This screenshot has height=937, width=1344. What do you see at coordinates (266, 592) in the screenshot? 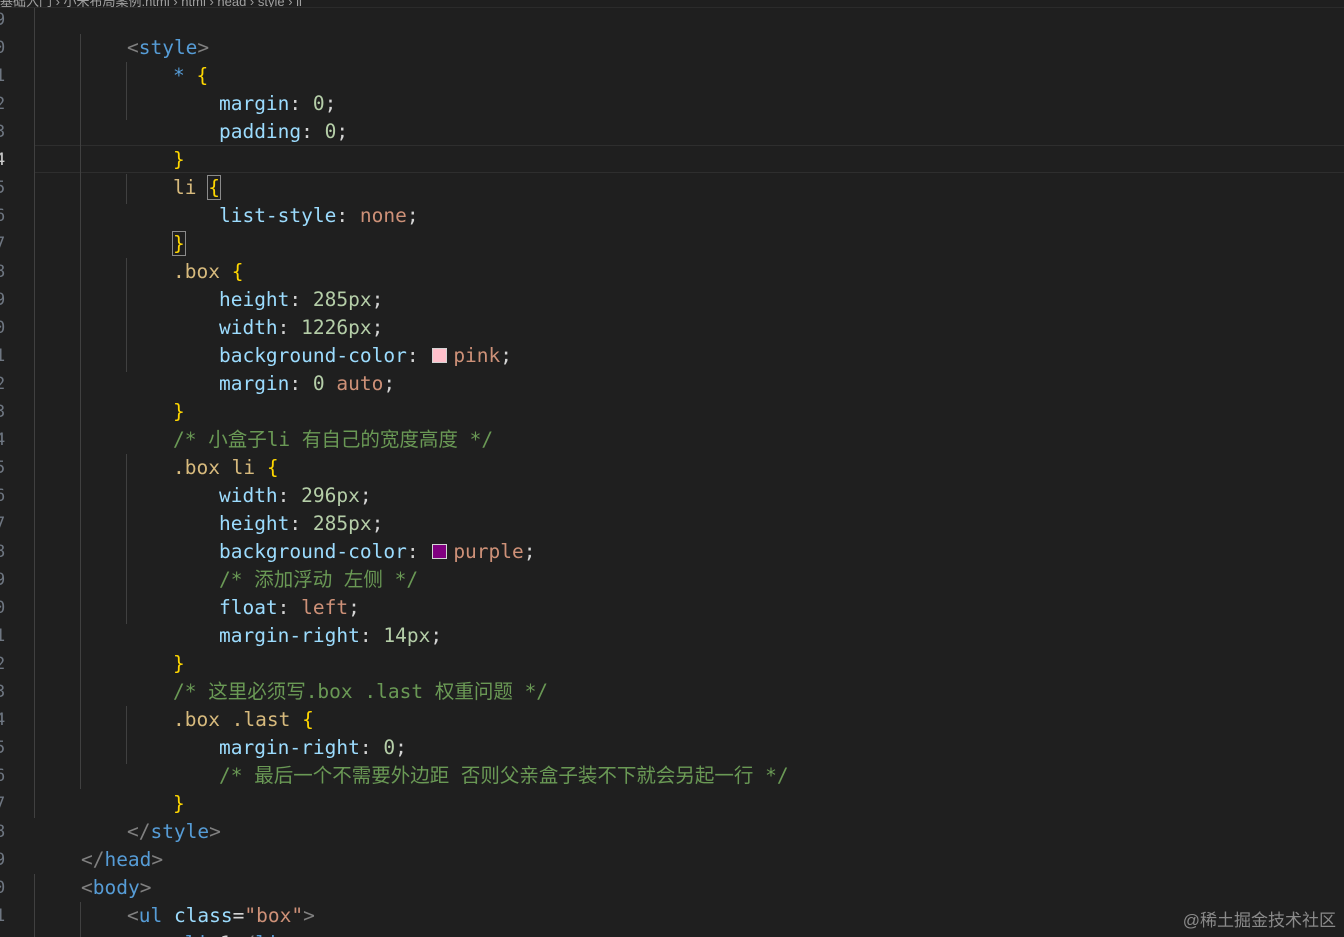
I see `code-line-declaration: float: left;` at bounding box center [266, 592].